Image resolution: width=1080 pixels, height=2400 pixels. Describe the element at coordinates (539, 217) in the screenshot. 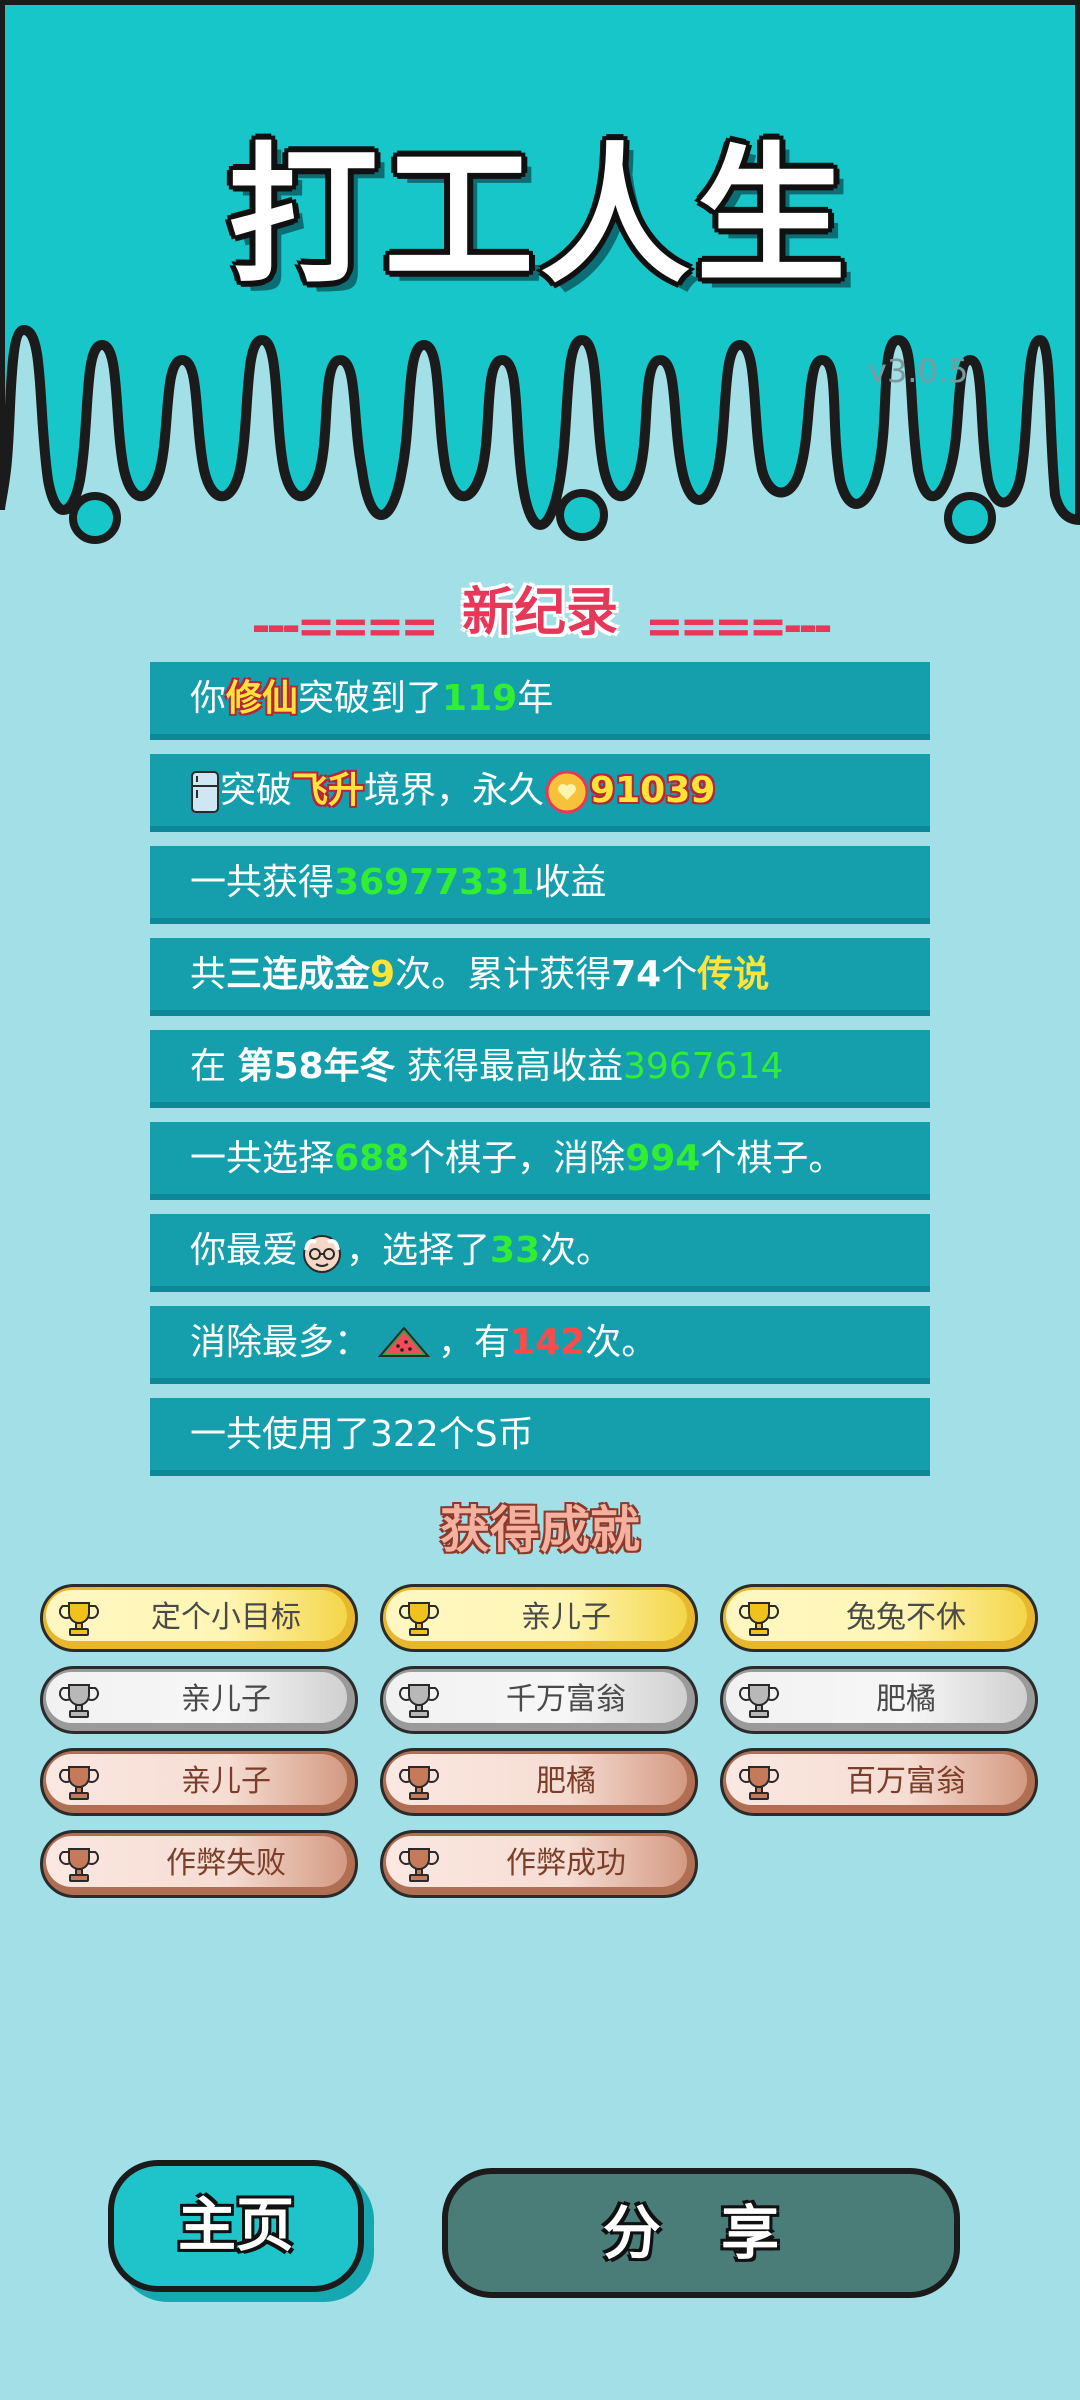

I see `app-title: 打工人生` at that location.